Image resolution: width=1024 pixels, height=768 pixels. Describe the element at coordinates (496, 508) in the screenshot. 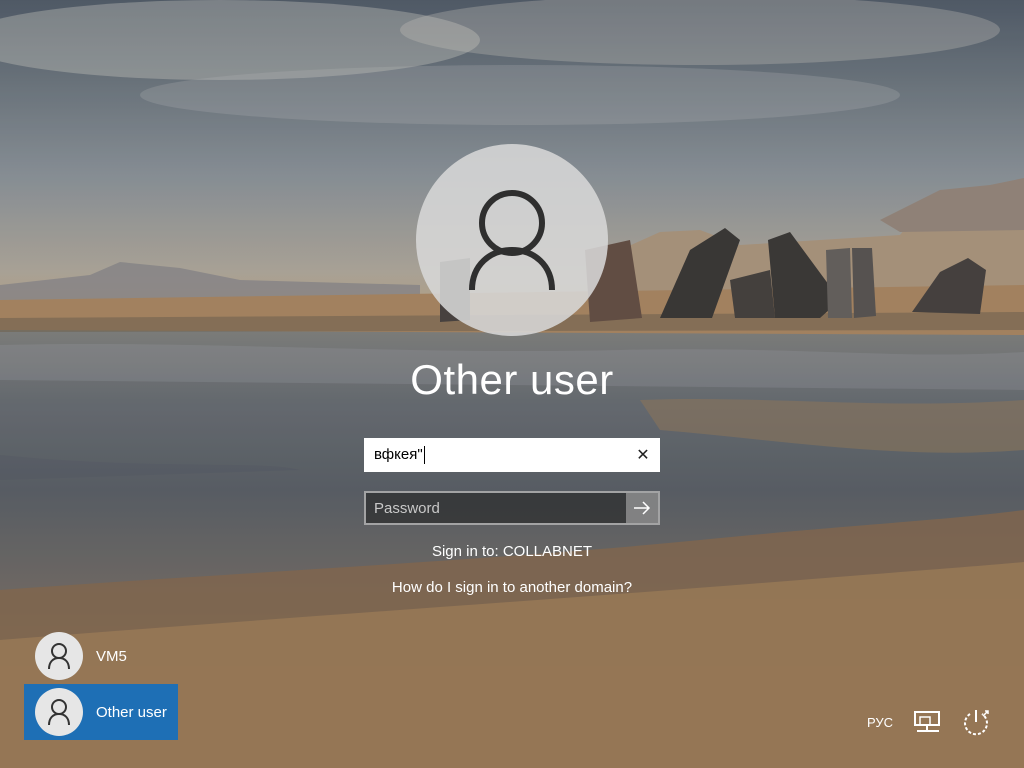

I see `password-input` at that location.